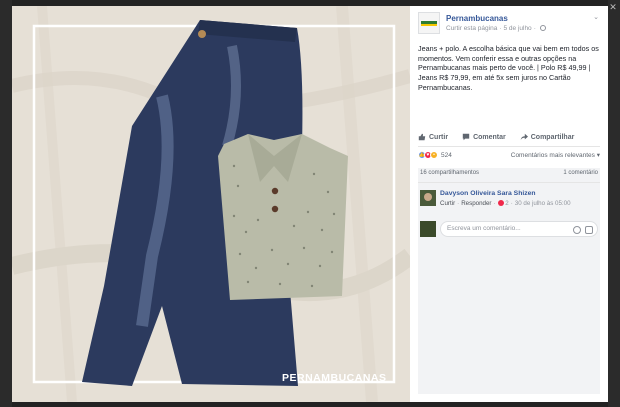  What do you see at coordinates (509, 137) in the screenshot?
I see `post-actions: Curtir Comentar Compartilhar` at bounding box center [509, 137].